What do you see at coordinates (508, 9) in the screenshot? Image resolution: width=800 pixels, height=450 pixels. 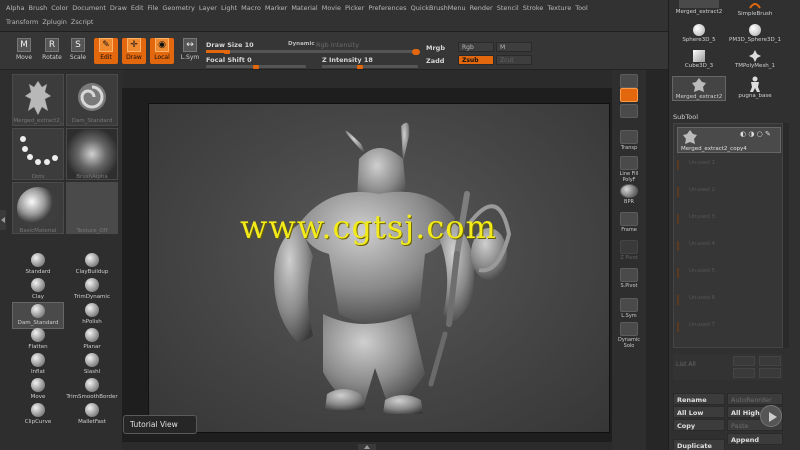 I see `menu-item: Stencil` at bounding box center [508, 9].